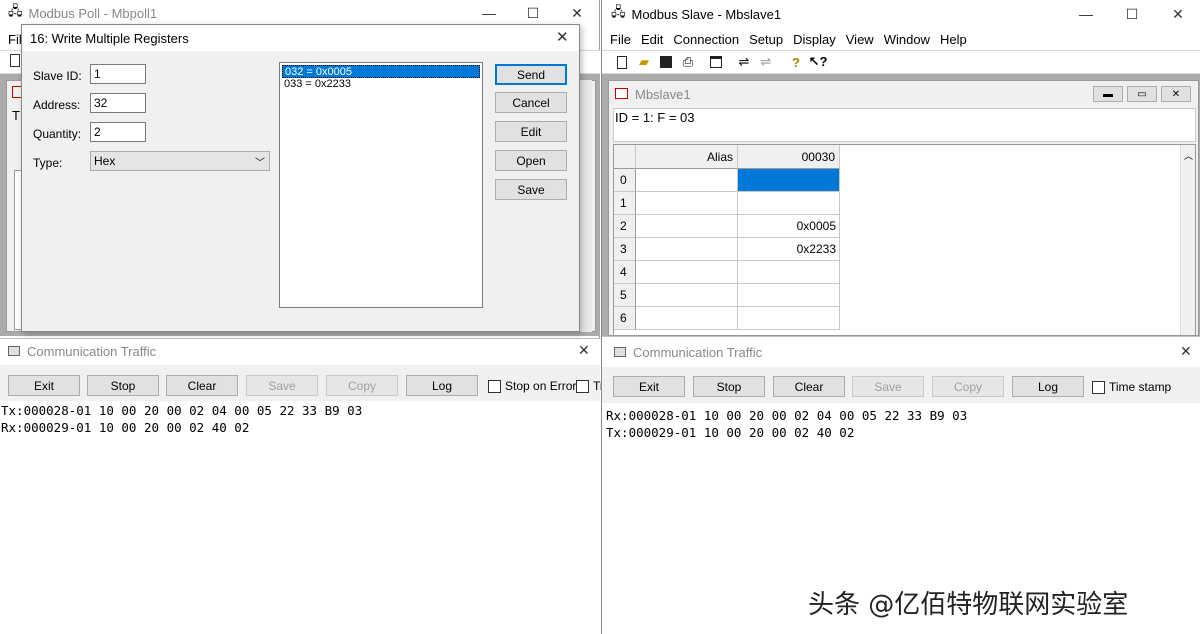 The image size is (1200, 634). I want to click on time-stamp-checkbox: Time stamp, so click(1131, 387).